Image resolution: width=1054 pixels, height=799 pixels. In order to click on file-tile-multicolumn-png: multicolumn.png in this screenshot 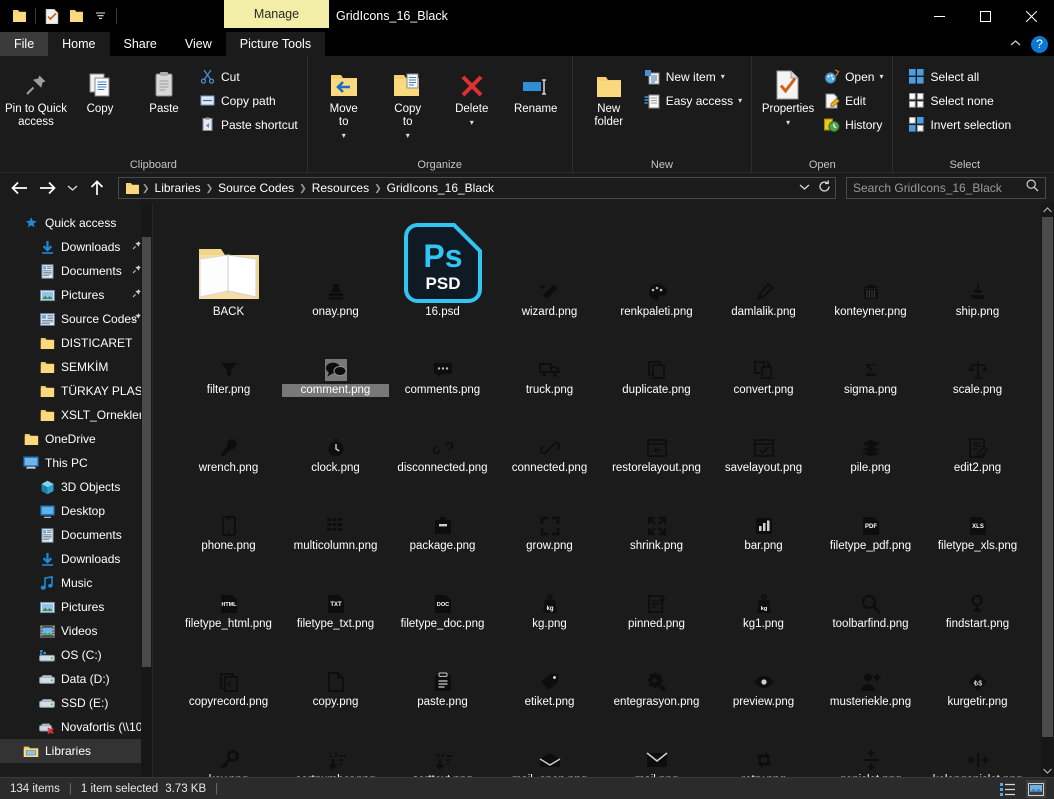, I will do `click(335, 516)`.